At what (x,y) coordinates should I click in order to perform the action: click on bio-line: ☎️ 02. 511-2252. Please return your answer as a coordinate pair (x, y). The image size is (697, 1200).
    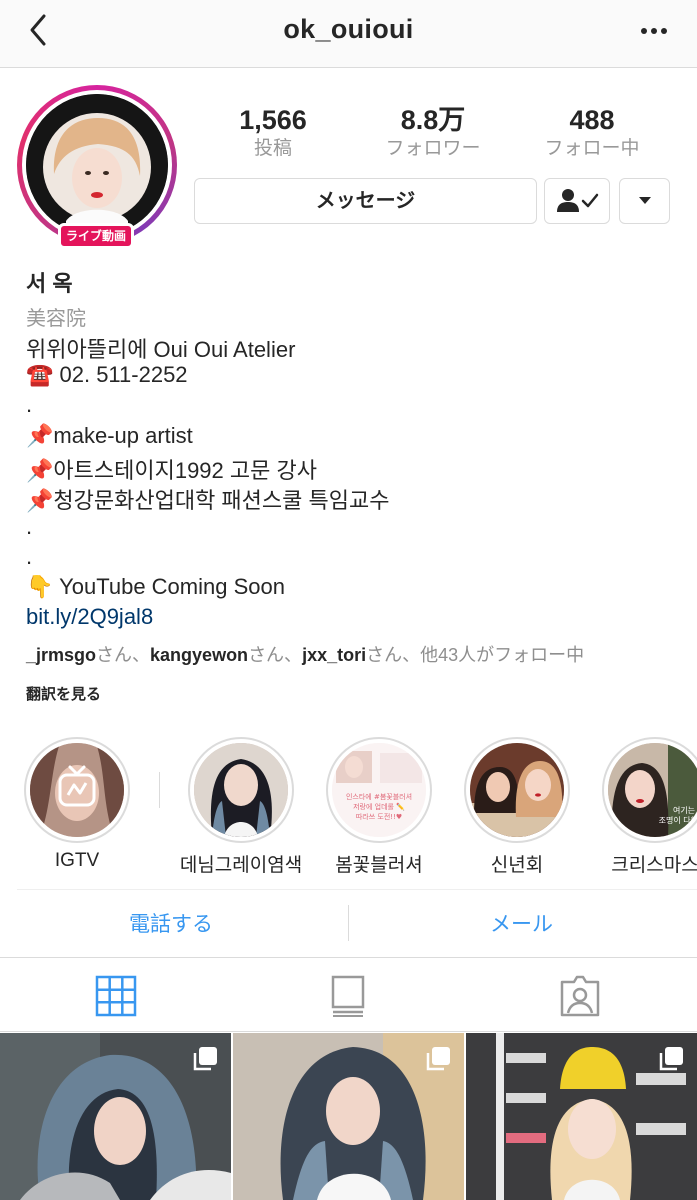
    Looking at the image, I should click on (107, 374).